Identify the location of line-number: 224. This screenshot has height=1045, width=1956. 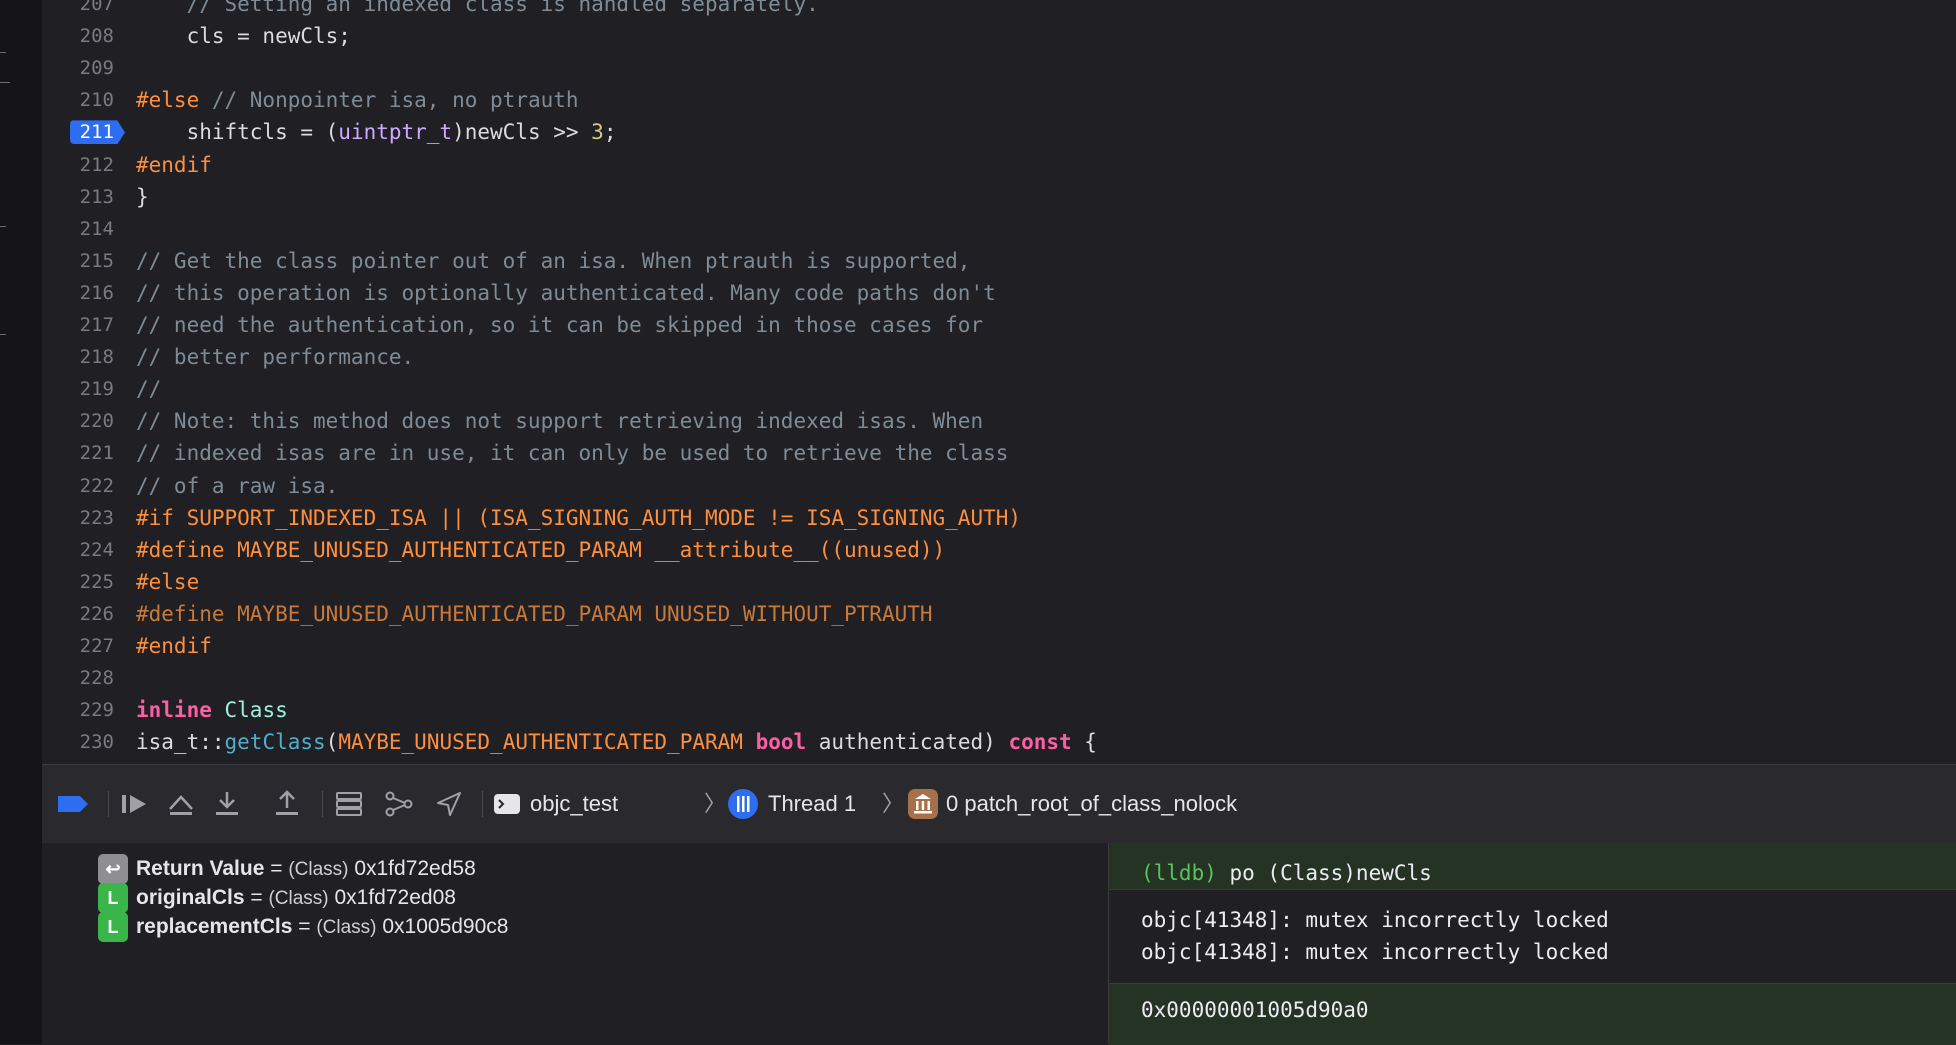
(78, 550).